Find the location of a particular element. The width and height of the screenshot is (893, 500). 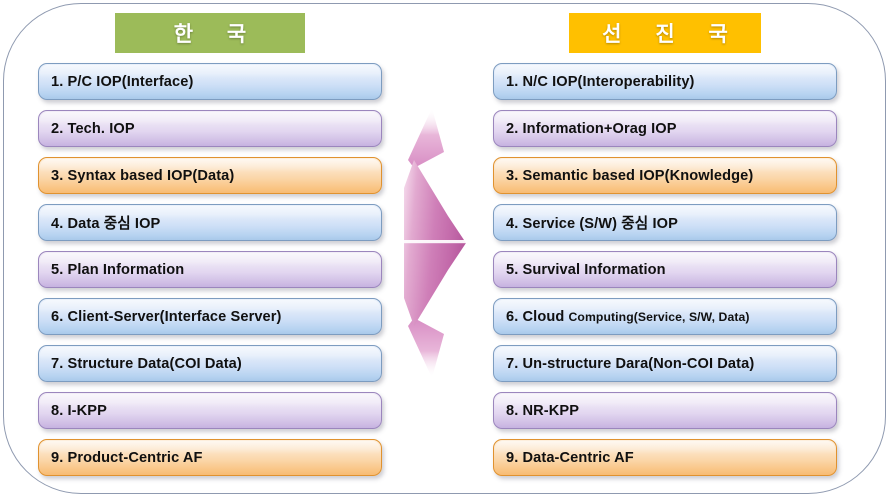

list-item-label: 5. Plan Information is located at coordinates (118, 269).